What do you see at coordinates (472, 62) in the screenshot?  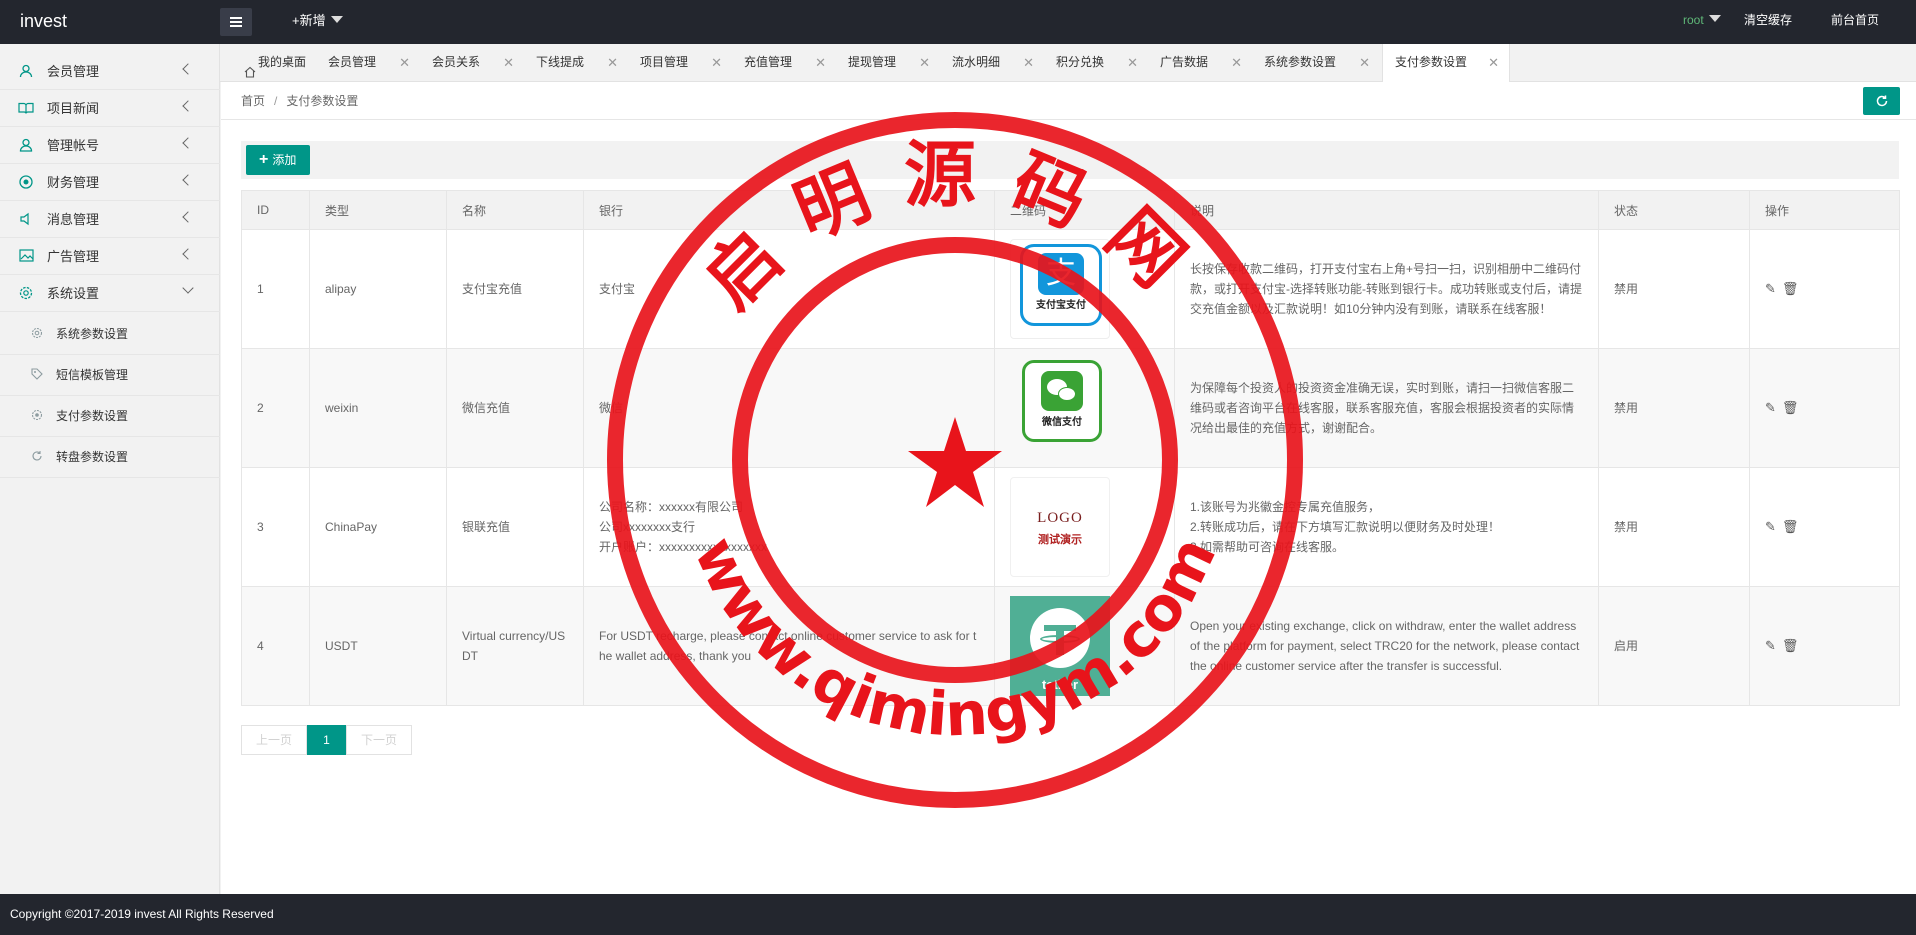 I see `tab-member-relations: 会员关系 ✕` at bounding box center [472, 62].